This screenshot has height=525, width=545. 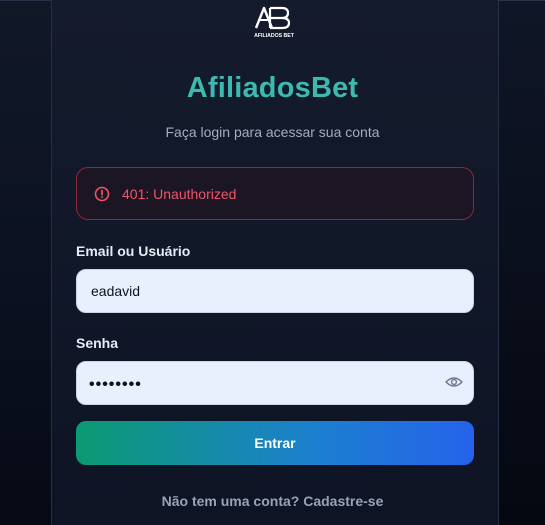 What do you see at coordinates (274, 36) in the screenshot?
I see `logo-wordmark: AFILIADOS BET` at bounding box center [274, 36].